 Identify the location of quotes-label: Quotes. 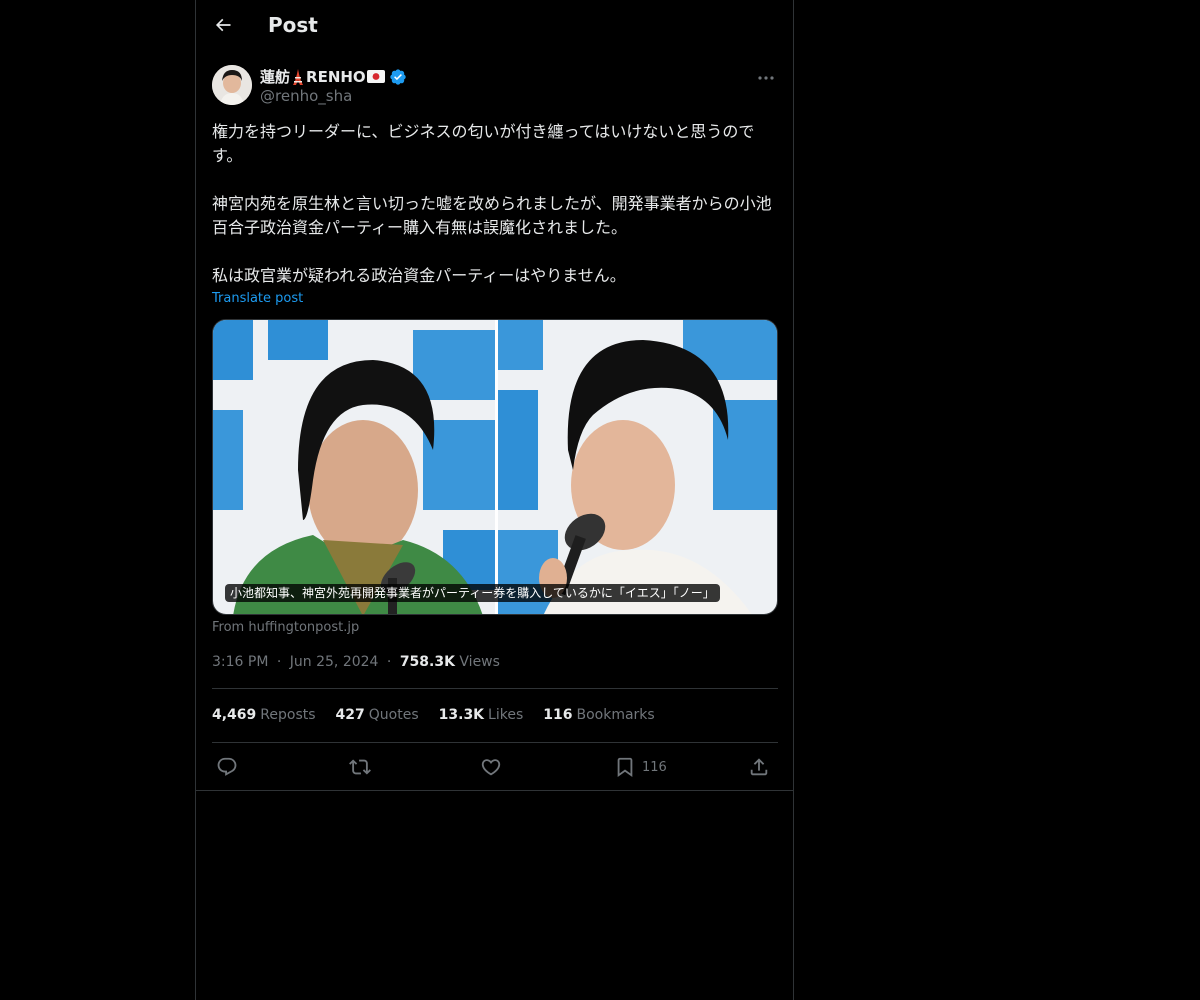
(393, 715).